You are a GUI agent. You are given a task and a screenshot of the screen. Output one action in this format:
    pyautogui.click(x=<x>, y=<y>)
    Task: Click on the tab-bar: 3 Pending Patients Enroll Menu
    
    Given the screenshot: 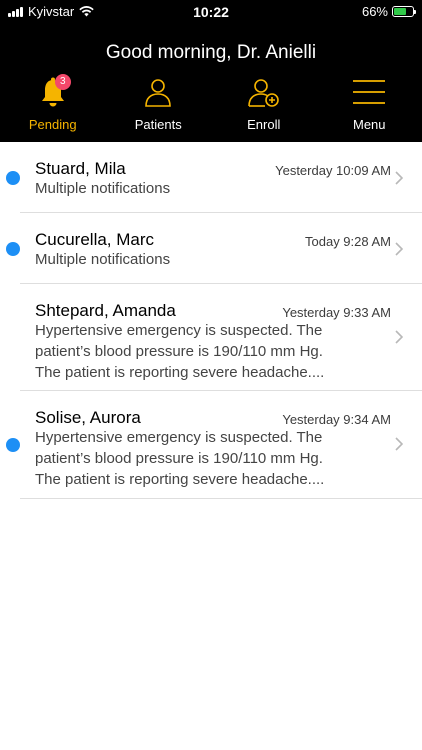 What is the action you would take?
    pyautogui.click(x=211, y=105)
    